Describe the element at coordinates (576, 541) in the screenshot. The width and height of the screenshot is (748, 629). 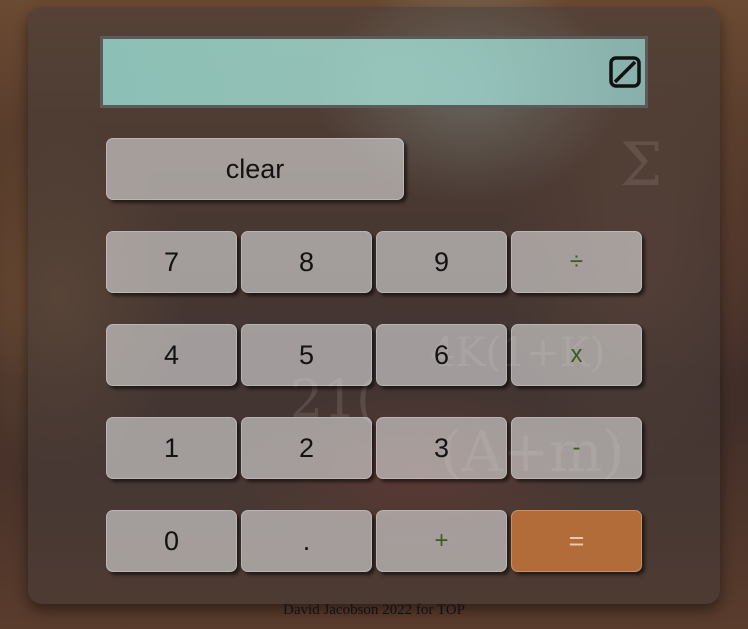
I see `equals-button: =` at that location.